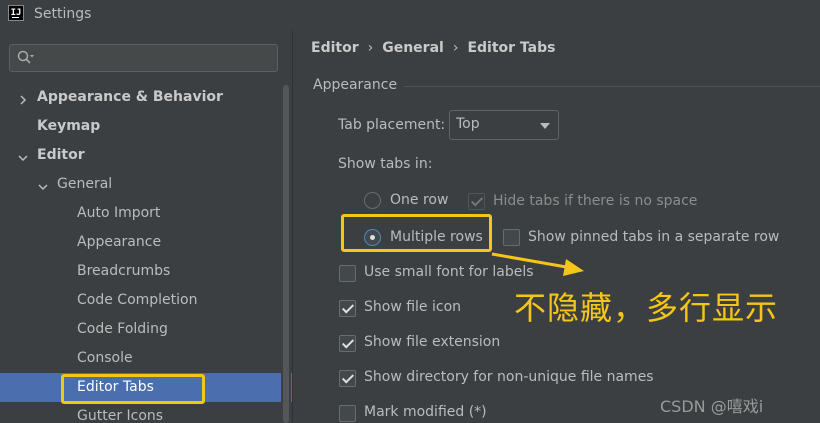  I want to click on annotation-text: 不隐藏，多行显示, so click(646, 308).